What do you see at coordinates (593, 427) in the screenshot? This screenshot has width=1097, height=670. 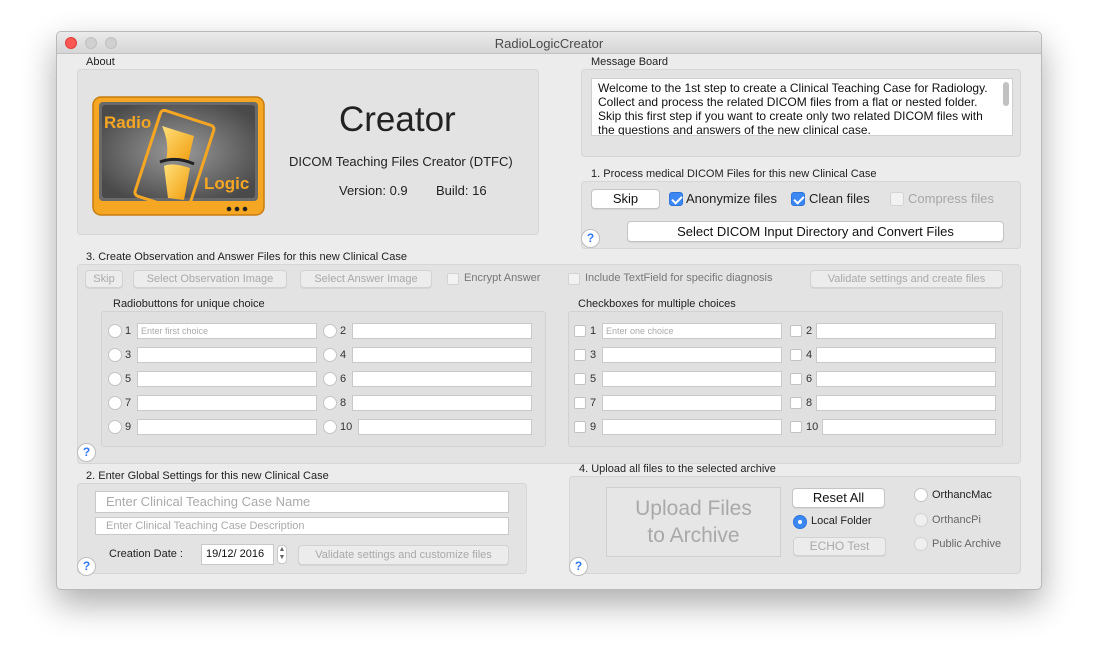 I see `checkbox-choice-number: 9` at bounding box center [593, 427].